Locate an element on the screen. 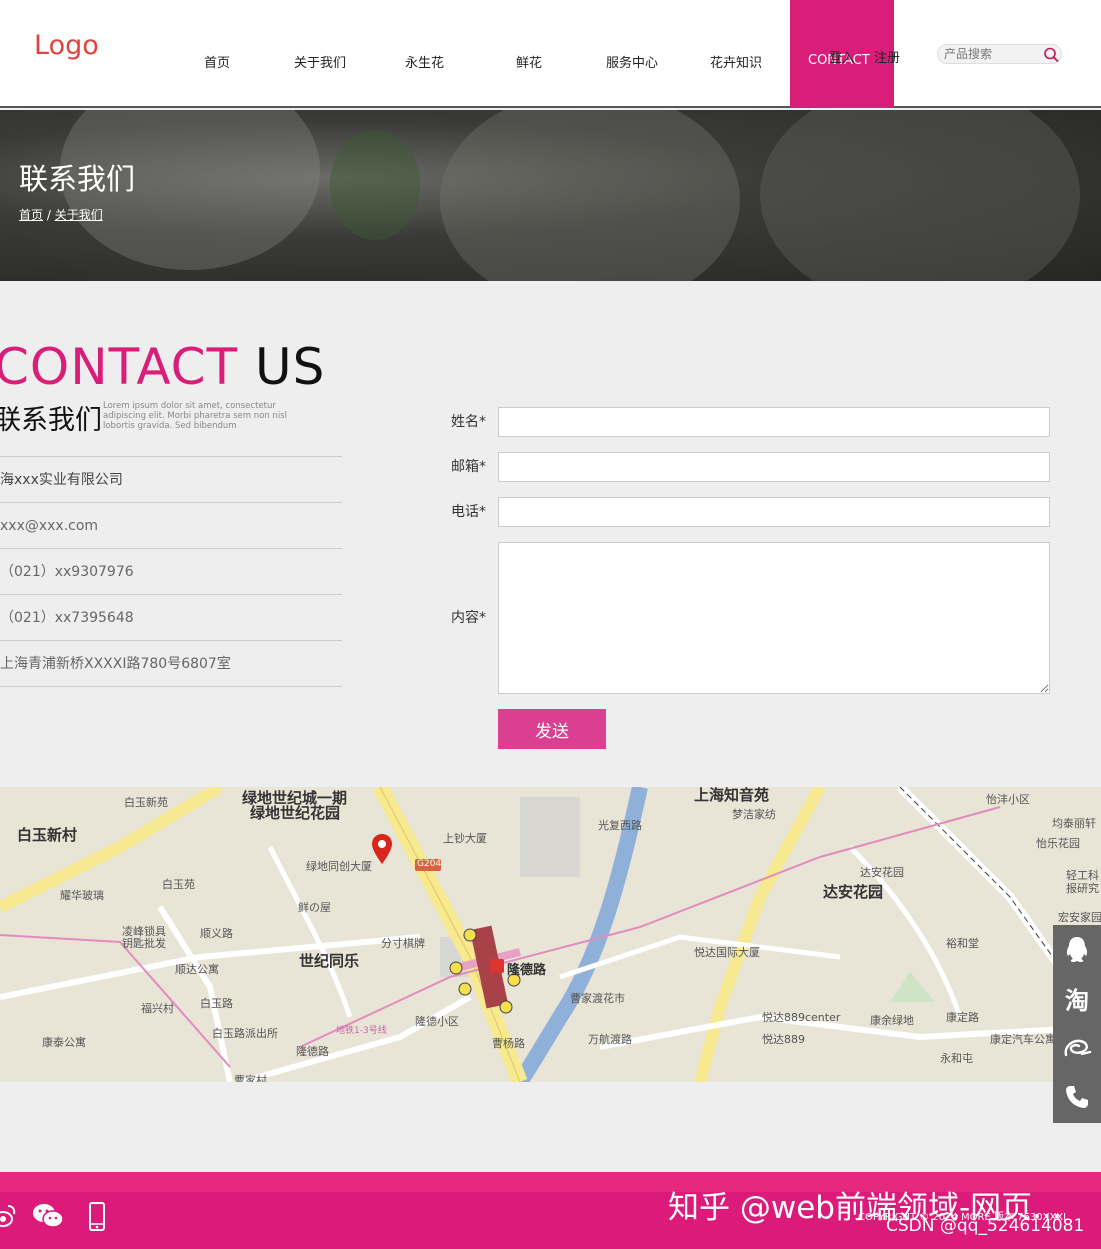 Image resolution: width=1101 pixels, height=1249 pixels. nav-service-center: 服务中心 is located at coordinates (632, 61).